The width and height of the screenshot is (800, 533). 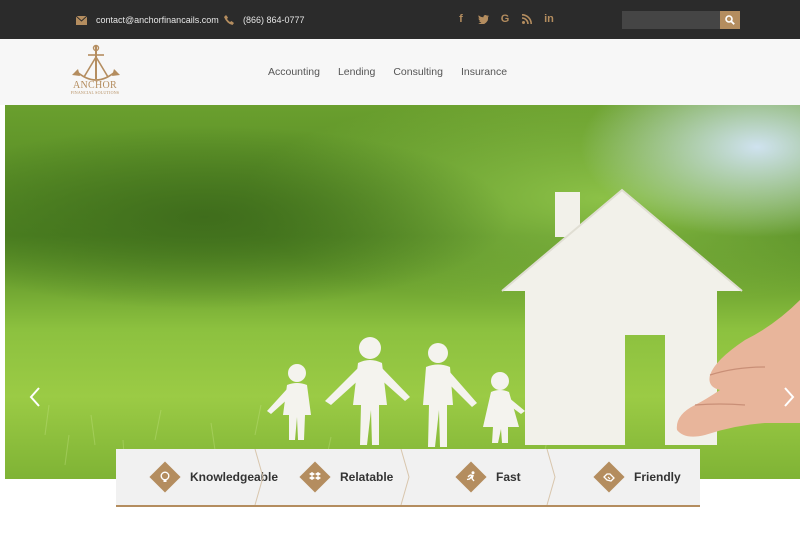 I want to click on slider-next-button, so click(x=789, y=397).